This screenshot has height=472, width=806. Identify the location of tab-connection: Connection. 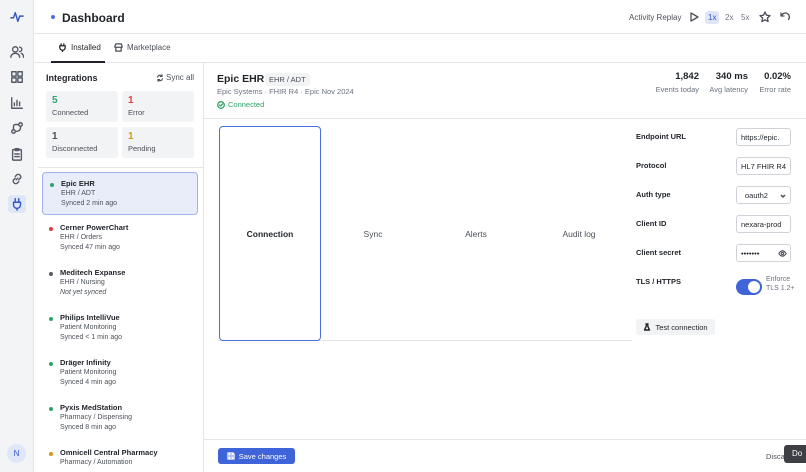
(270, 233).